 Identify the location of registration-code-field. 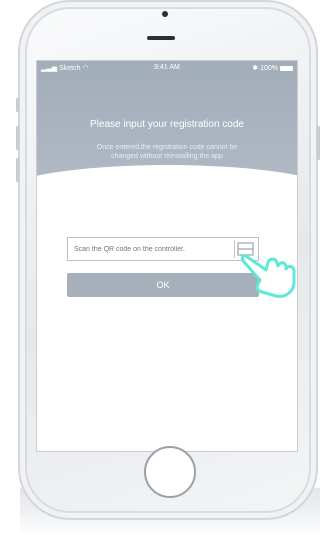
(163, 249).